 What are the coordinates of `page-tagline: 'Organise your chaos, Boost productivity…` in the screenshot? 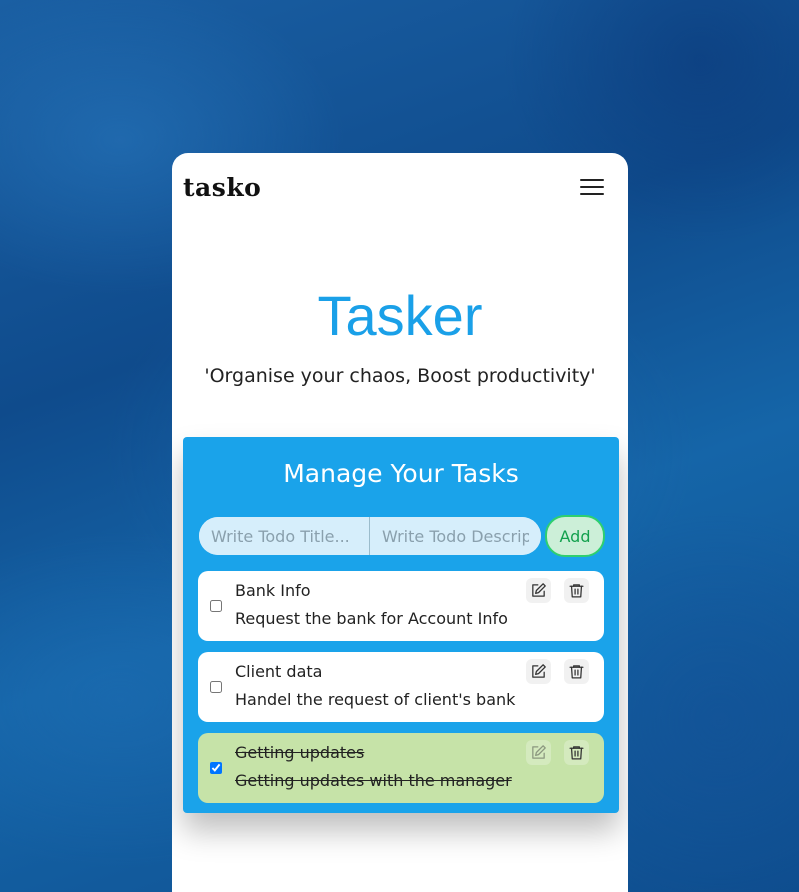 It's located at (400, 376).